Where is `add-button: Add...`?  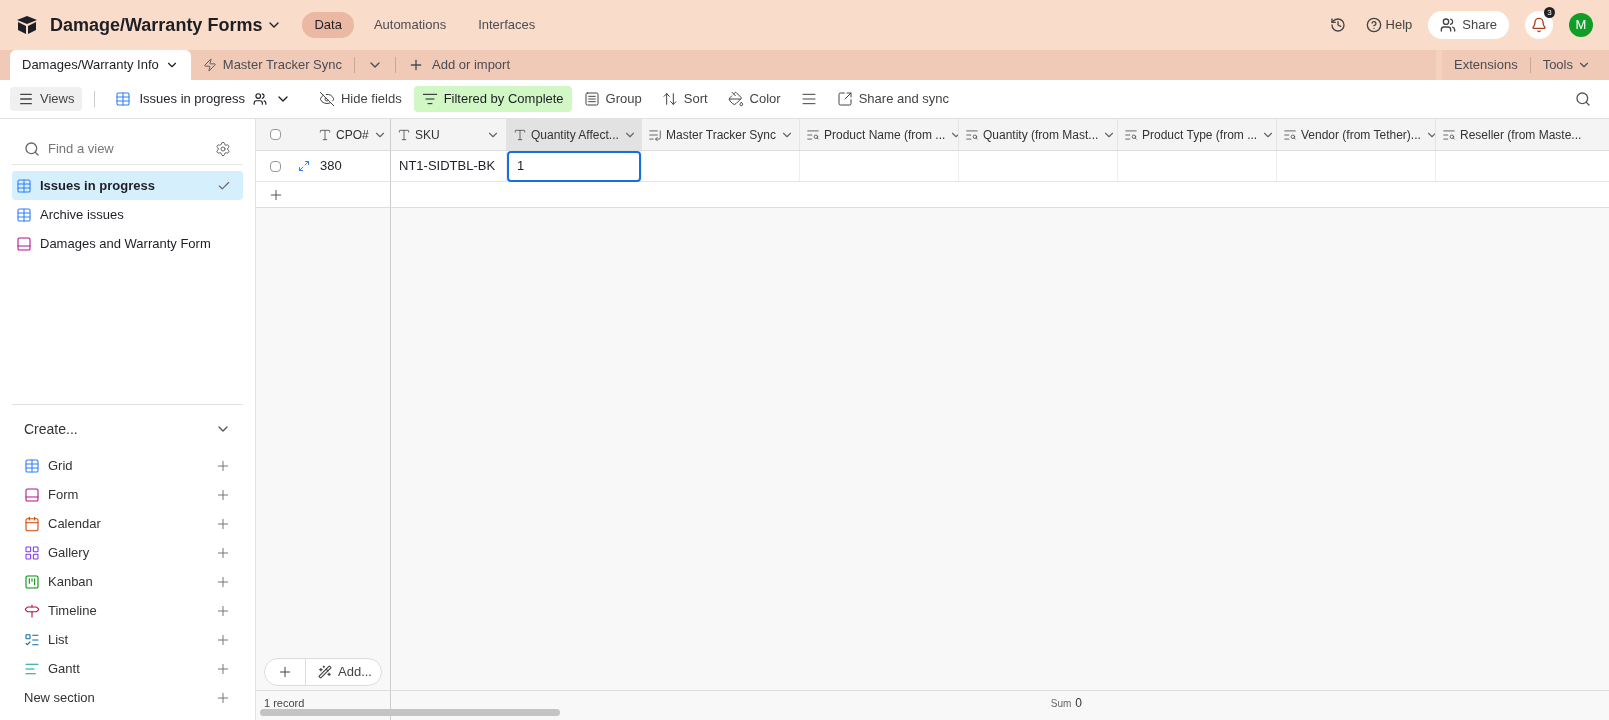 add-button: Add... is located at coordinates (339, 672).